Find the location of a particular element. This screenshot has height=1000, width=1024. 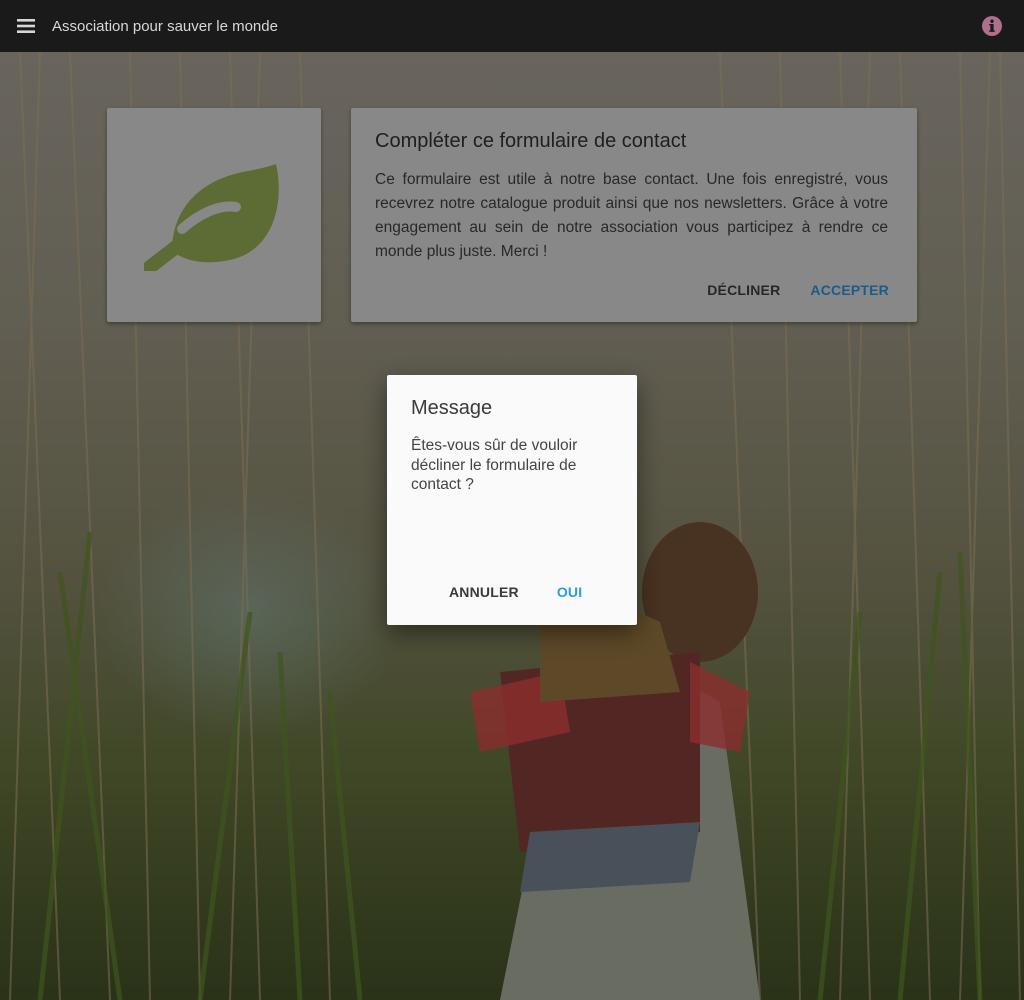

app-bar: Association pour sauver le monde is located at coordinates (512, 26).